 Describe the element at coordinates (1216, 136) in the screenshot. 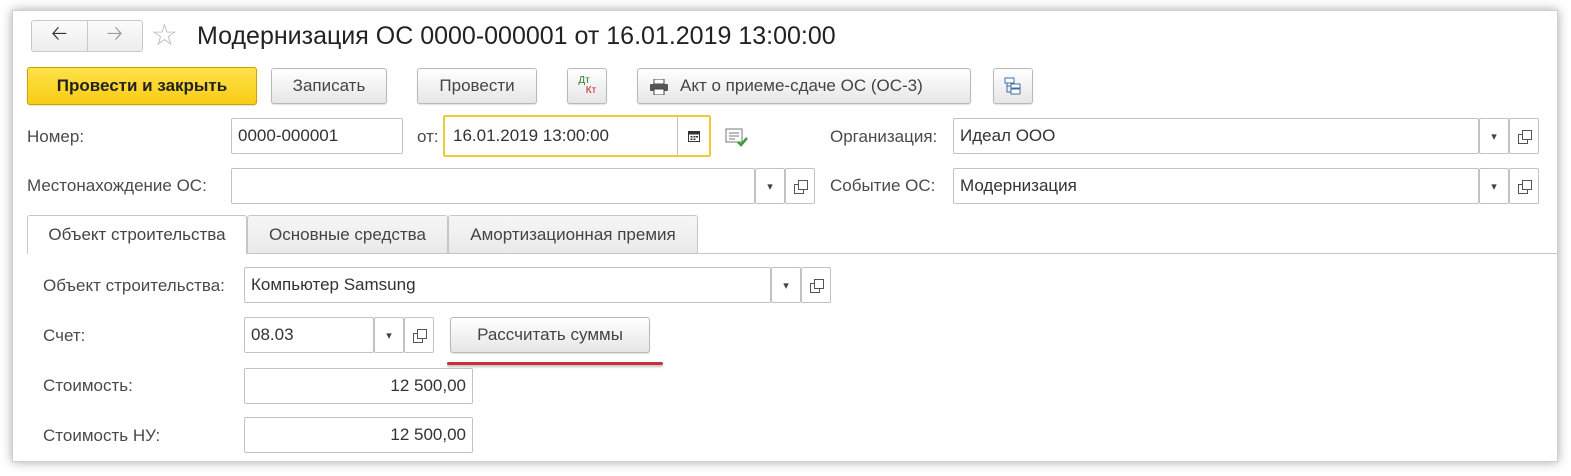

I see `organization-field: Идеал ООО` at that location.